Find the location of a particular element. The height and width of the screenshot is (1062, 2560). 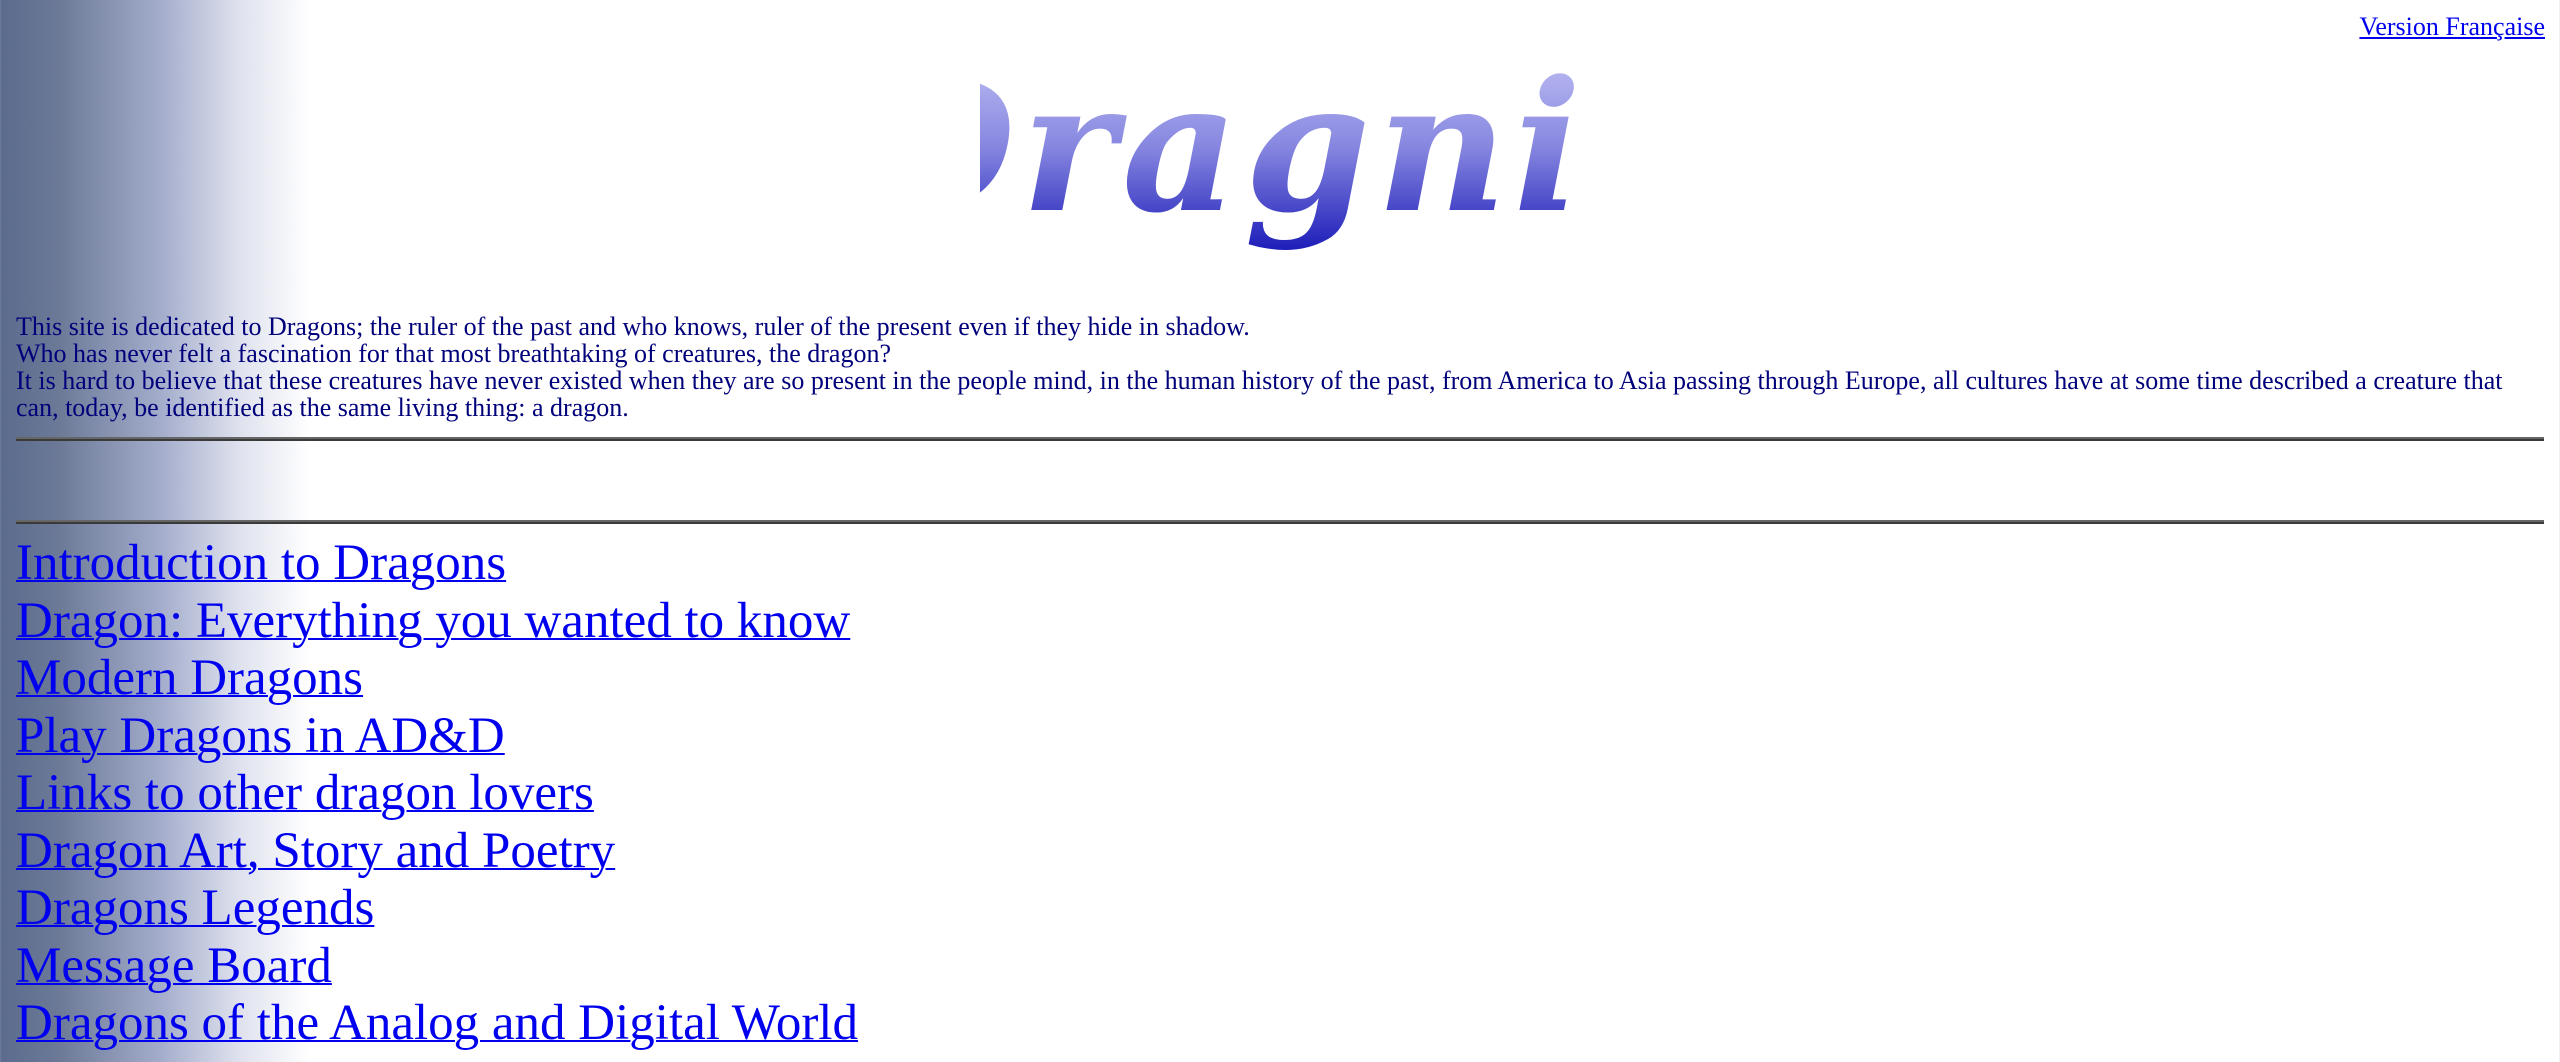

nav-item: Introduction to Dragons is located at coordinates (437, 564).